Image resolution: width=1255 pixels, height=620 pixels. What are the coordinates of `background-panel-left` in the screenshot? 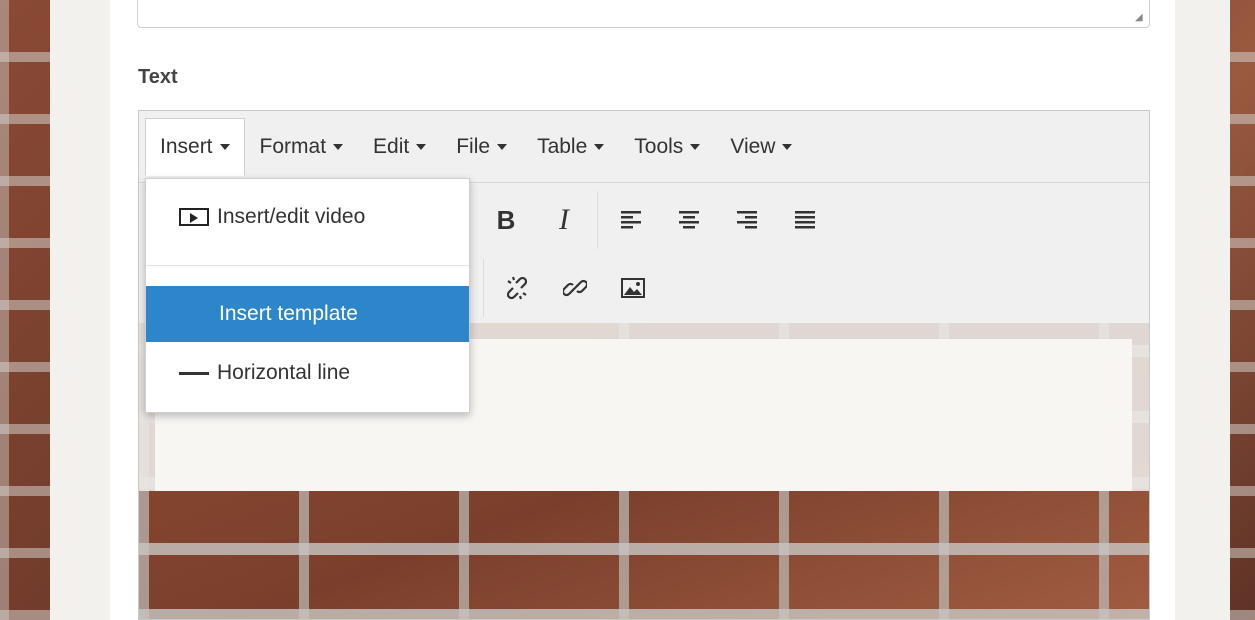 It's located at (80, 310).